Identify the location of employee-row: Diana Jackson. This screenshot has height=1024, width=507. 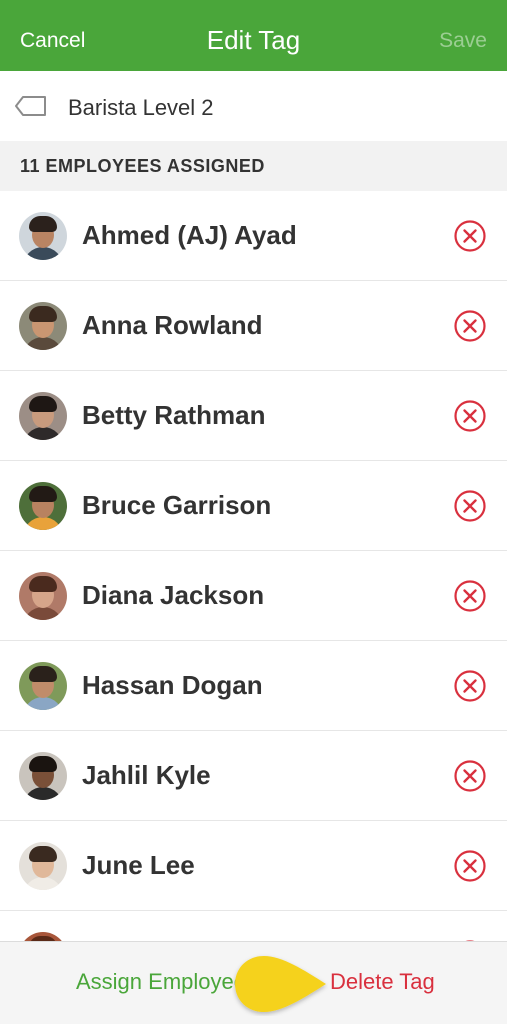
(253, 596).